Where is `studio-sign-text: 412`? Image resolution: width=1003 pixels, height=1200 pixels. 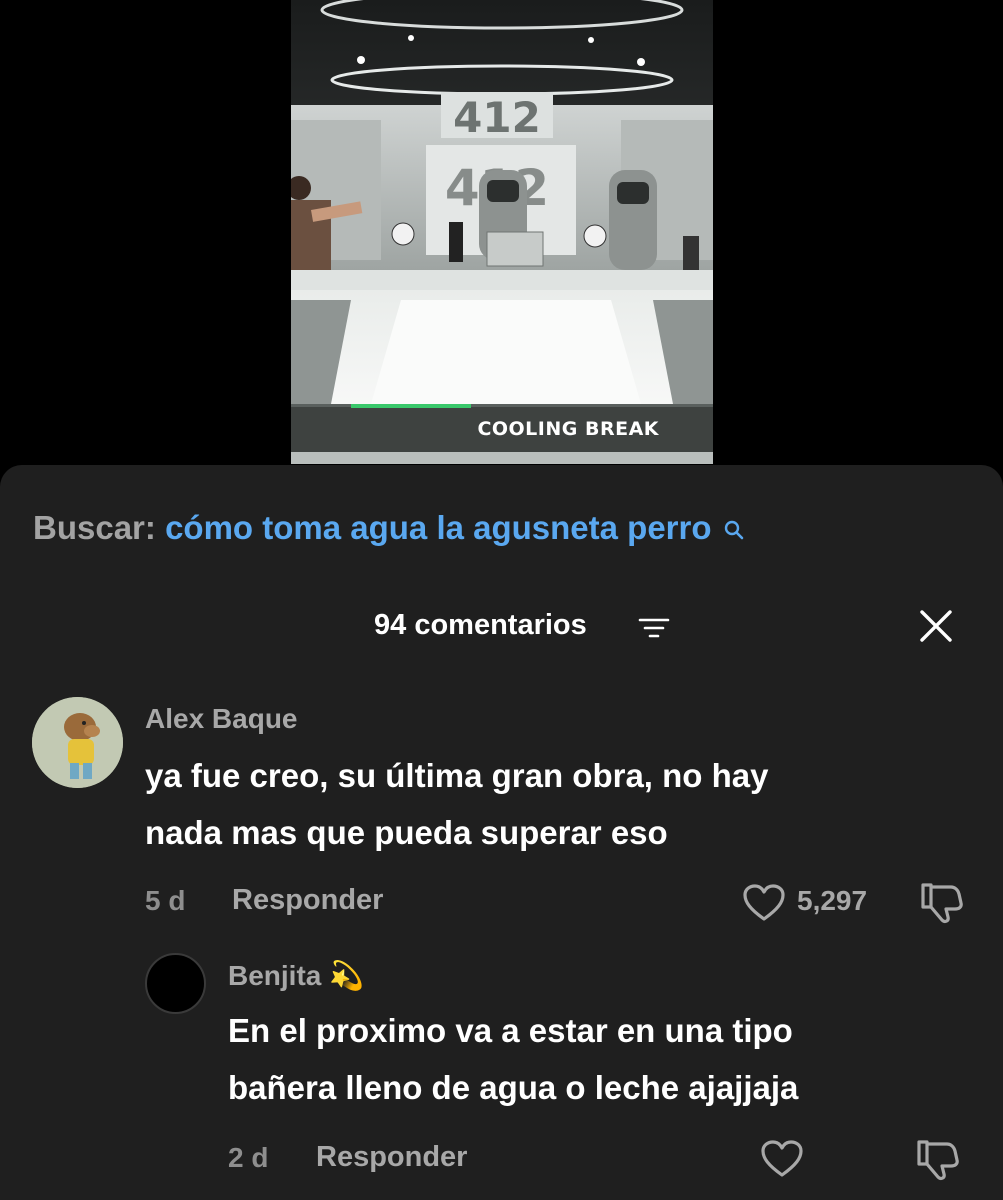
studio-sign-text: 412 is located at coordinates (497, 117).